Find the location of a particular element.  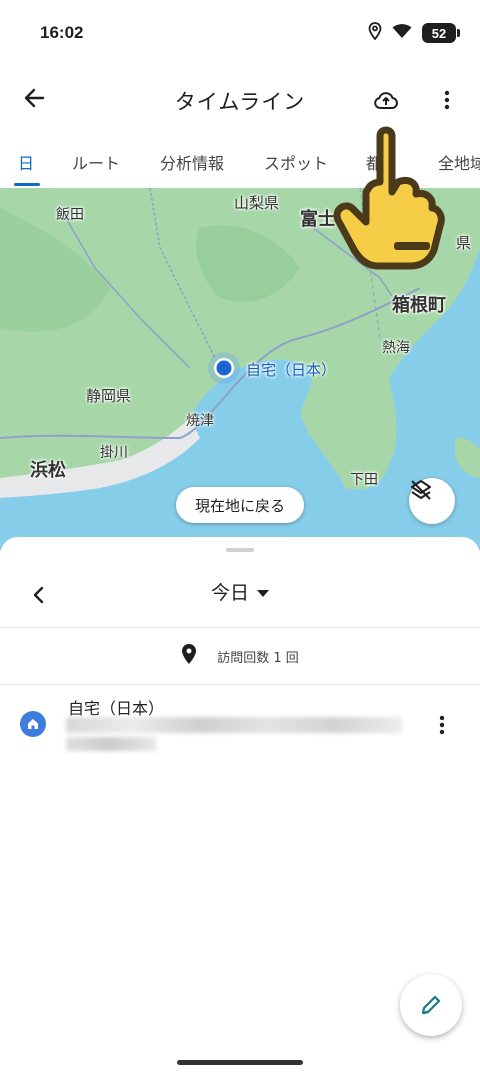

gesture-nav-bar is located at coordinates (240, 1062).